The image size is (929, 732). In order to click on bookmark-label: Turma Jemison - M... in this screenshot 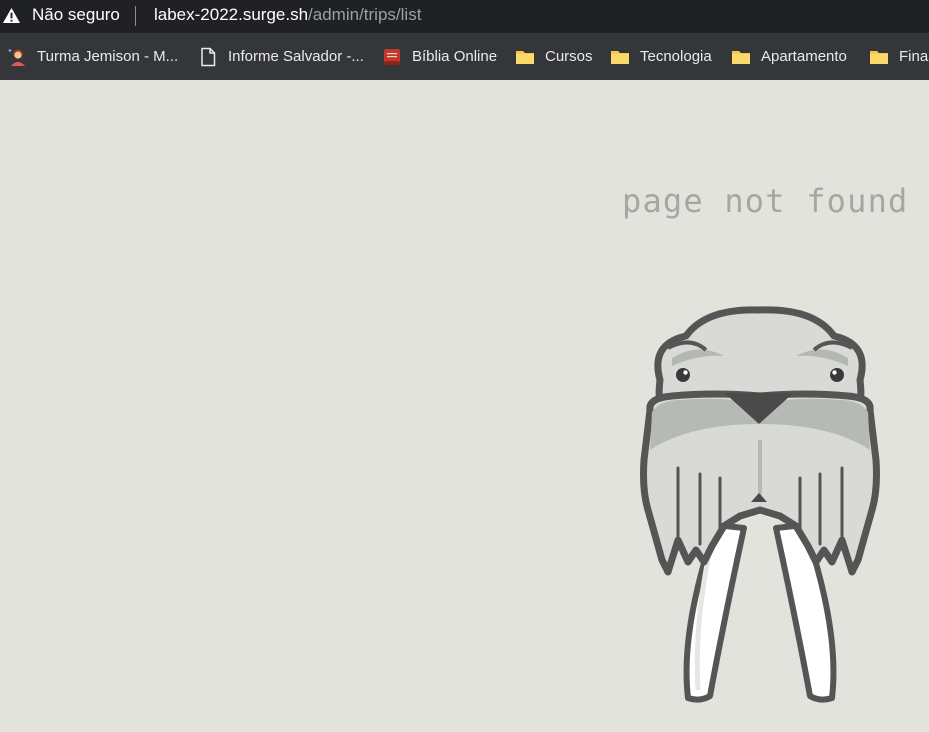, I will do `click(108, 56)`.